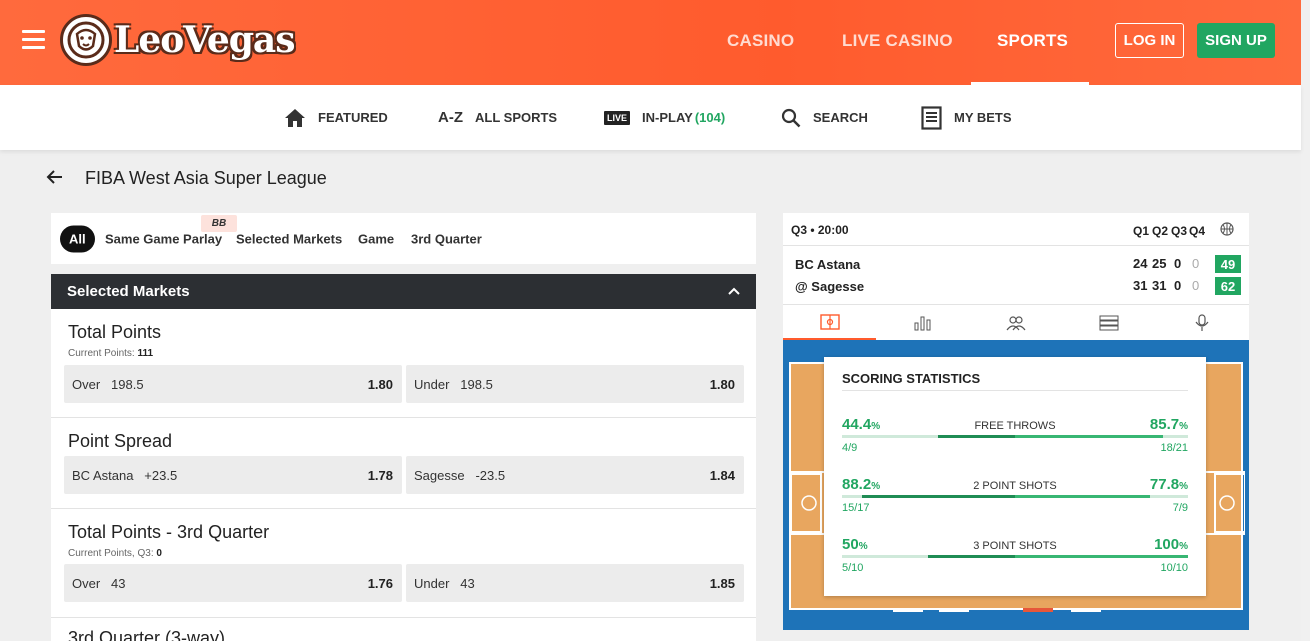 The image size is (1310, 641). I want to click on market-title: Total Points, so click(115, 332).